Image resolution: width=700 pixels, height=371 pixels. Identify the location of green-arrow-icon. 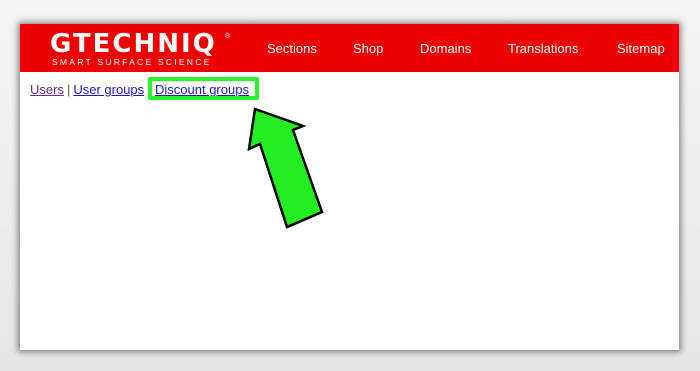
(285, 168).